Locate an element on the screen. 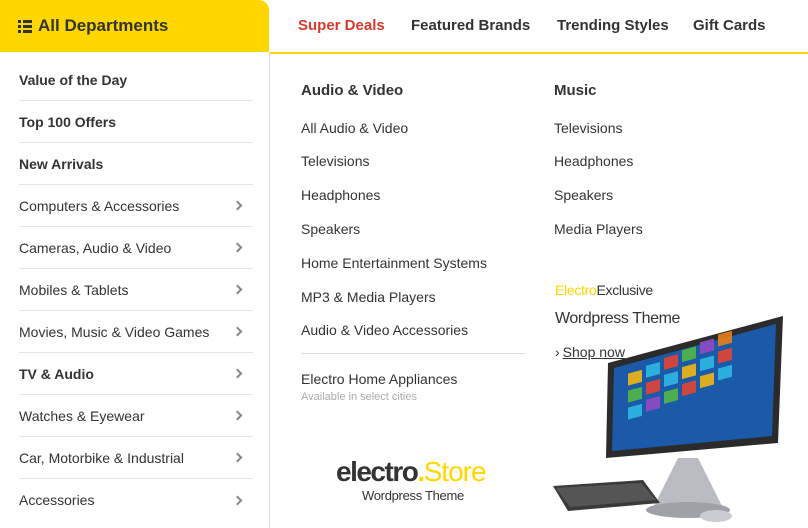 The image size is (808, 528). nav-featured-brands: Featured Brands is located at coordinates (470, 25).